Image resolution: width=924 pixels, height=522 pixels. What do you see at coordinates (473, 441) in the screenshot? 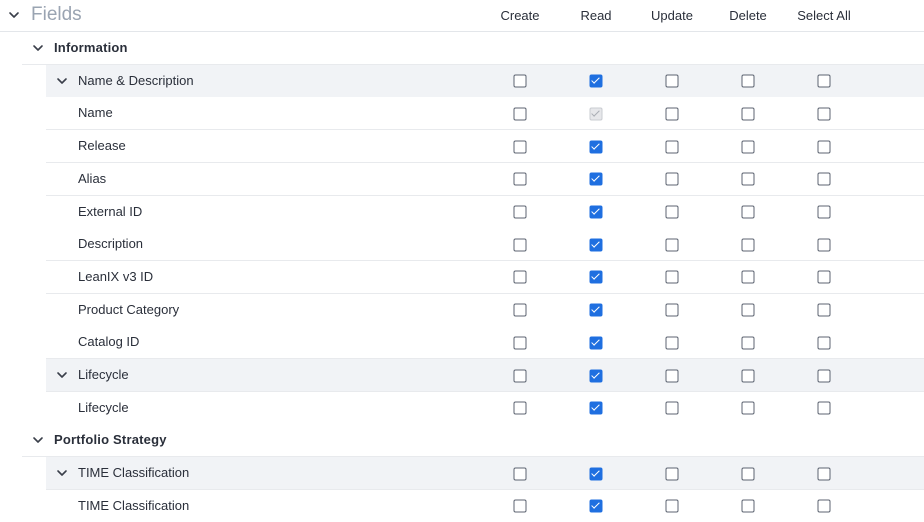
I see `section-row-portfolio-strategy: Portfolio Strategy` at bounding box center [473, 441].